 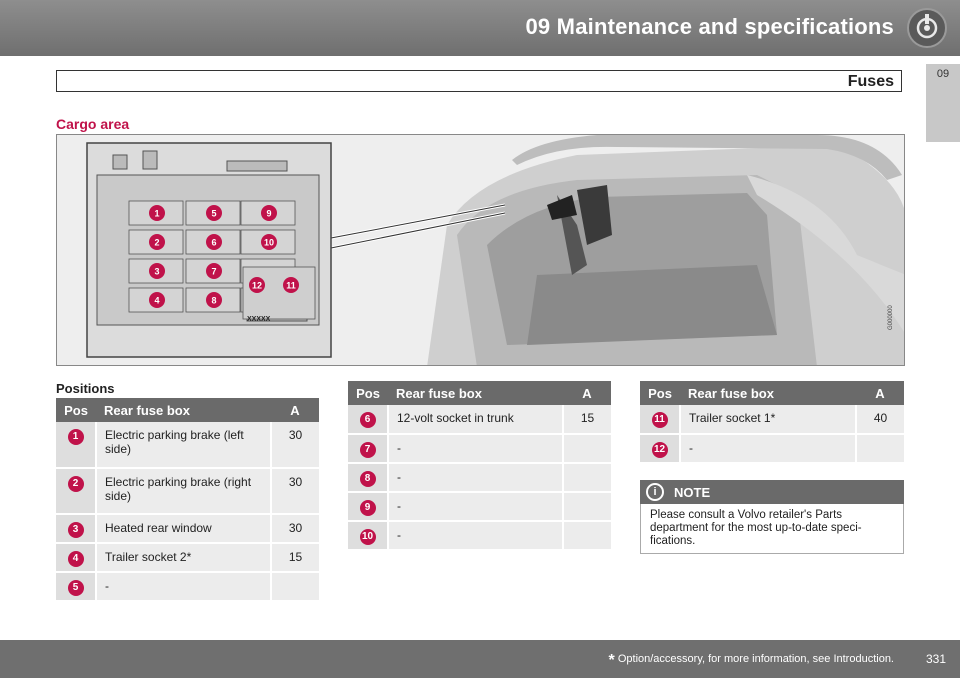 I want to click on fuse-label: 12, so click(x=257, y=285).